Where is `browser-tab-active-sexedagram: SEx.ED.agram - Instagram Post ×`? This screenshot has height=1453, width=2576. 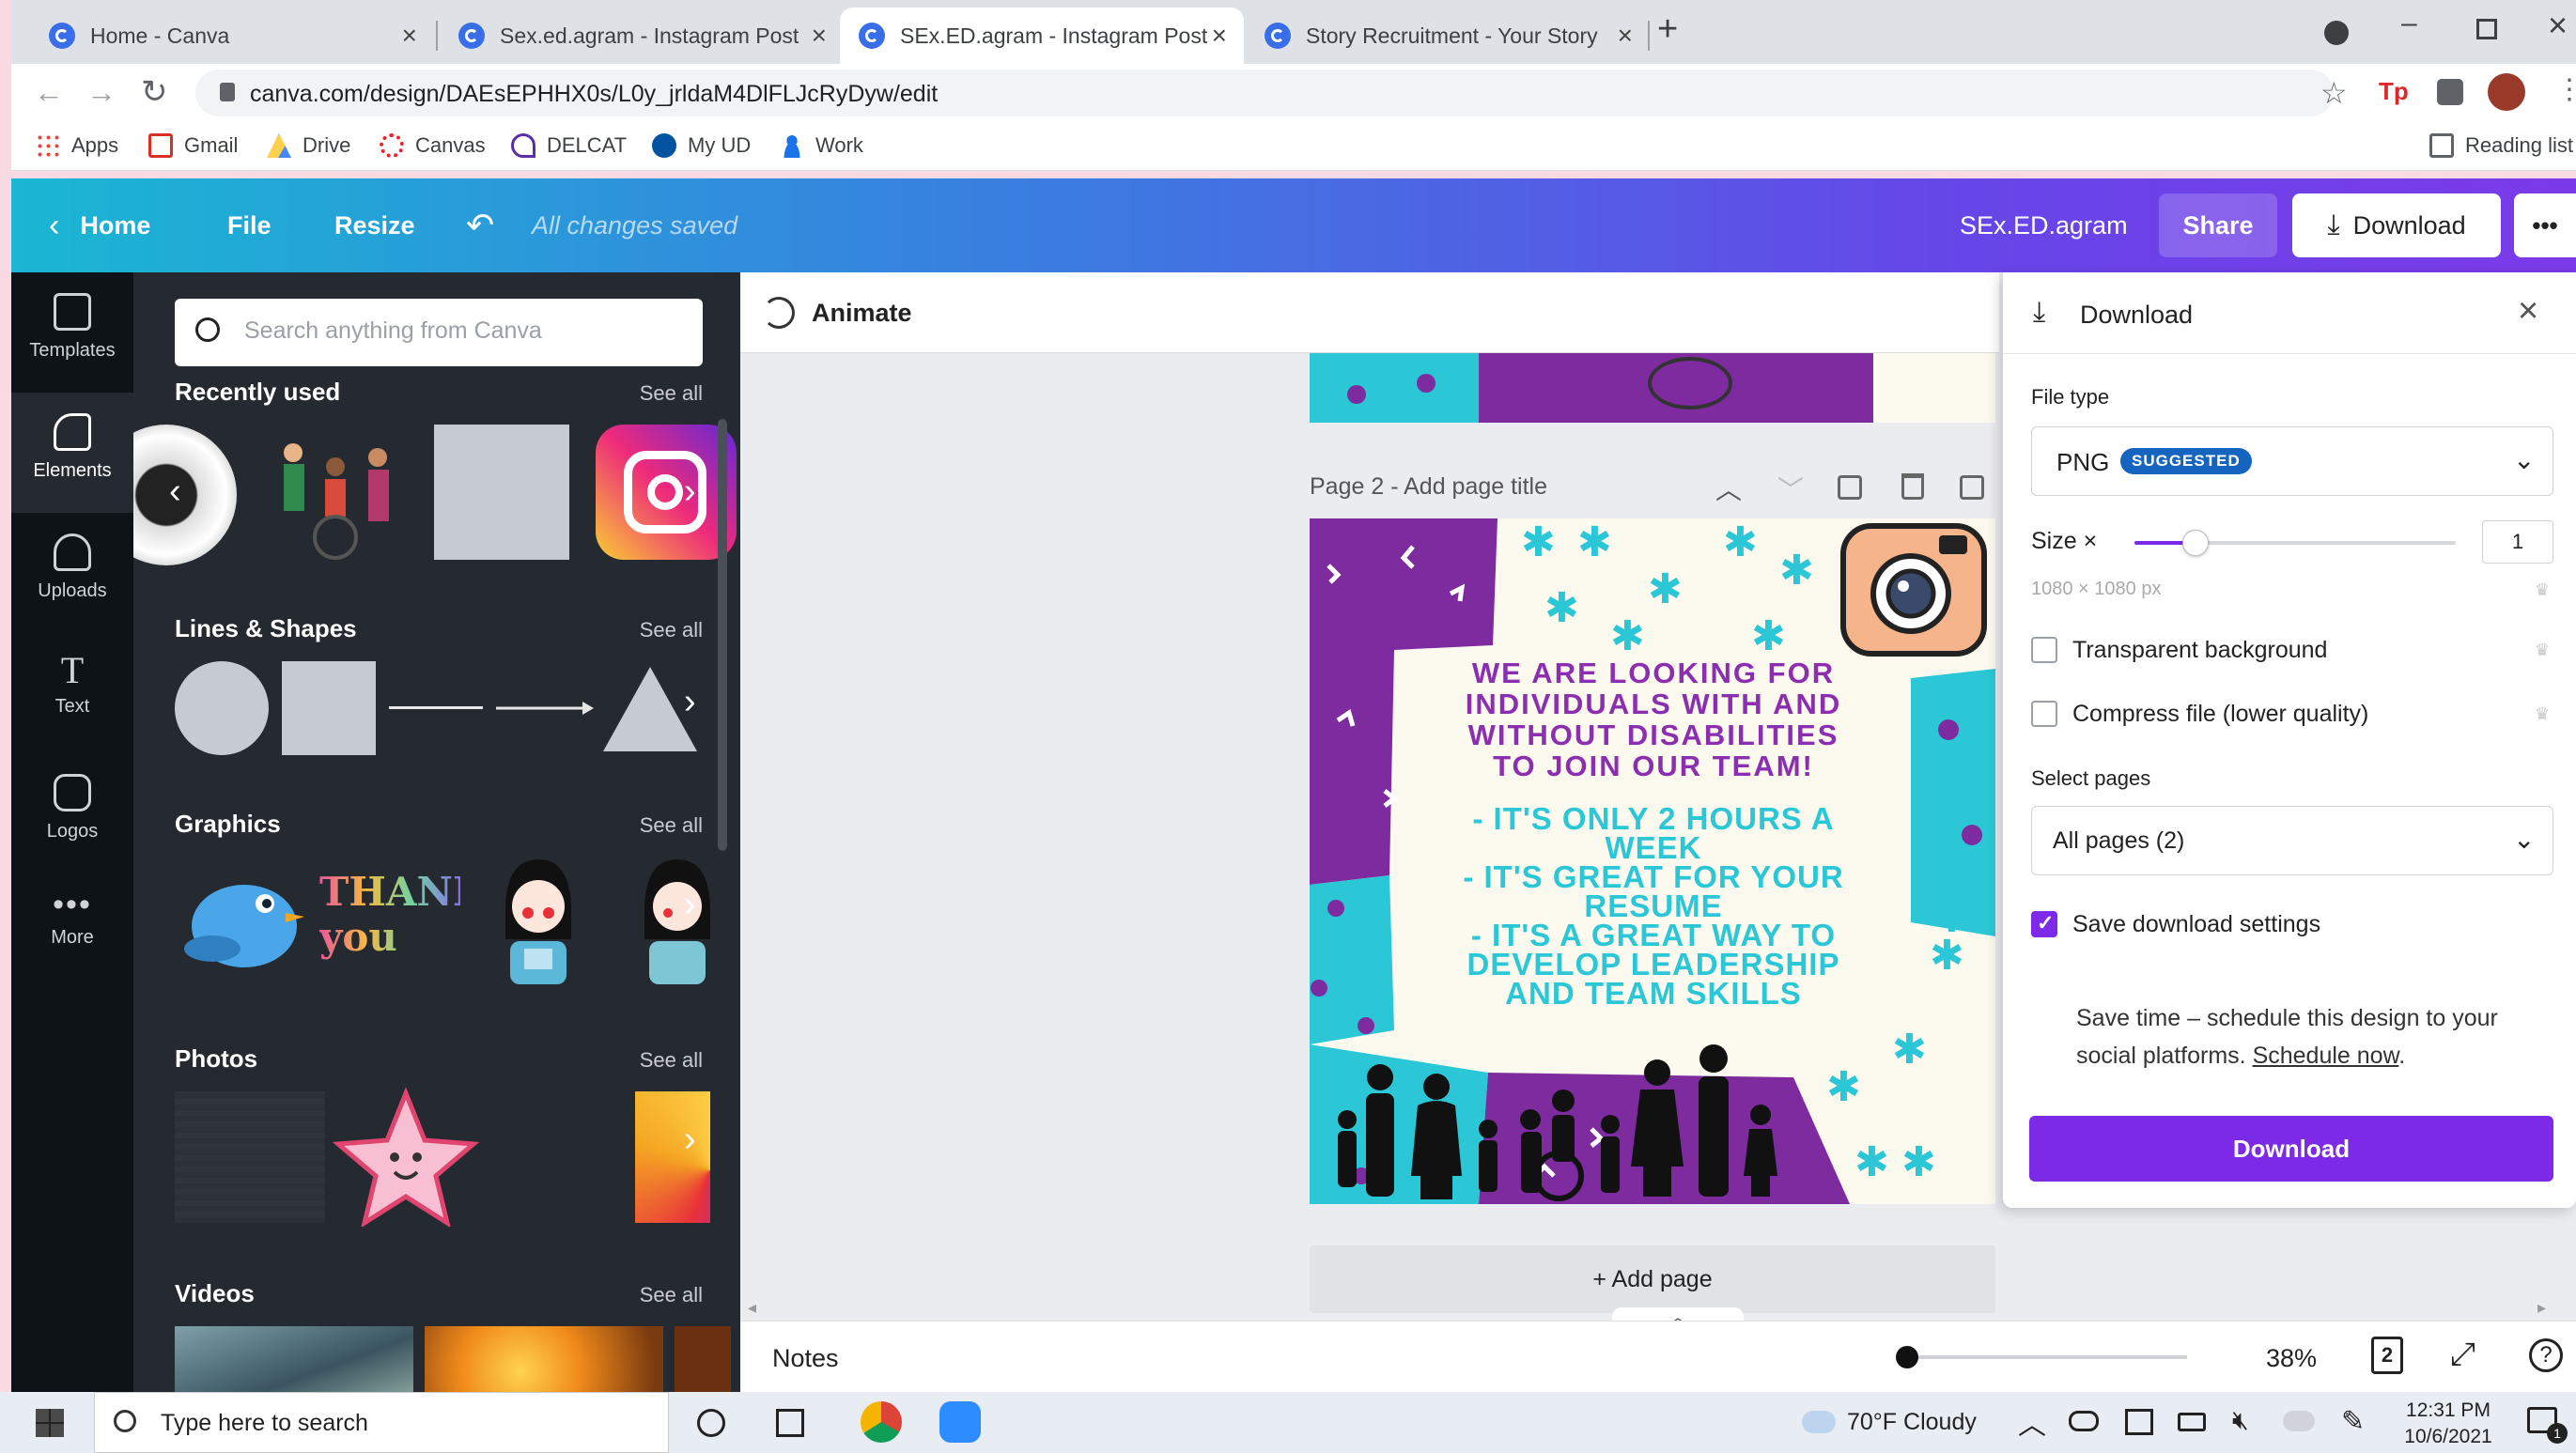
browser-tab-active-sexedagram: SEx.ED.agram - Instagram Post × is located at coordinates (1042, 36).